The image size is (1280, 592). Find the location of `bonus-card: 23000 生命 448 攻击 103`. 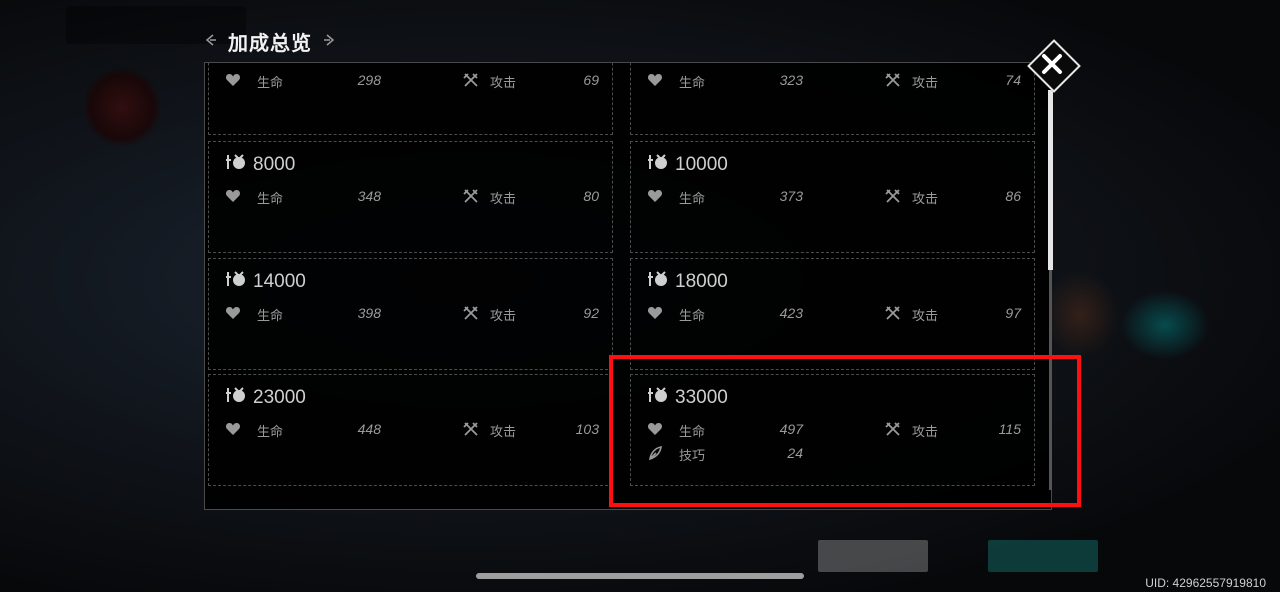

bonus-card: 23000 生命 448 攻击 103 is located at coordinates (410, 430).